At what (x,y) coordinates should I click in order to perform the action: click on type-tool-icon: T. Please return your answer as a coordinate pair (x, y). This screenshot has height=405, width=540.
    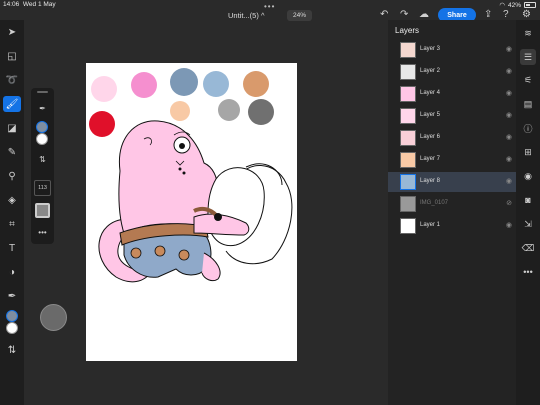
    Looking at the image, I should click on (12, 248).